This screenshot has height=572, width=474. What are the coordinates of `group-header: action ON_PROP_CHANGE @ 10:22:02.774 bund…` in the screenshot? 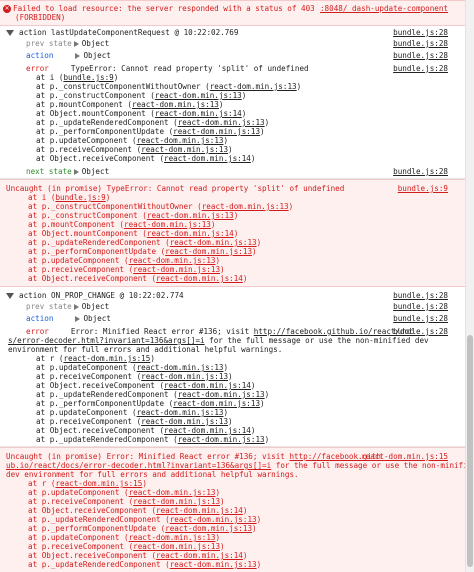 It's located at (237, 295).